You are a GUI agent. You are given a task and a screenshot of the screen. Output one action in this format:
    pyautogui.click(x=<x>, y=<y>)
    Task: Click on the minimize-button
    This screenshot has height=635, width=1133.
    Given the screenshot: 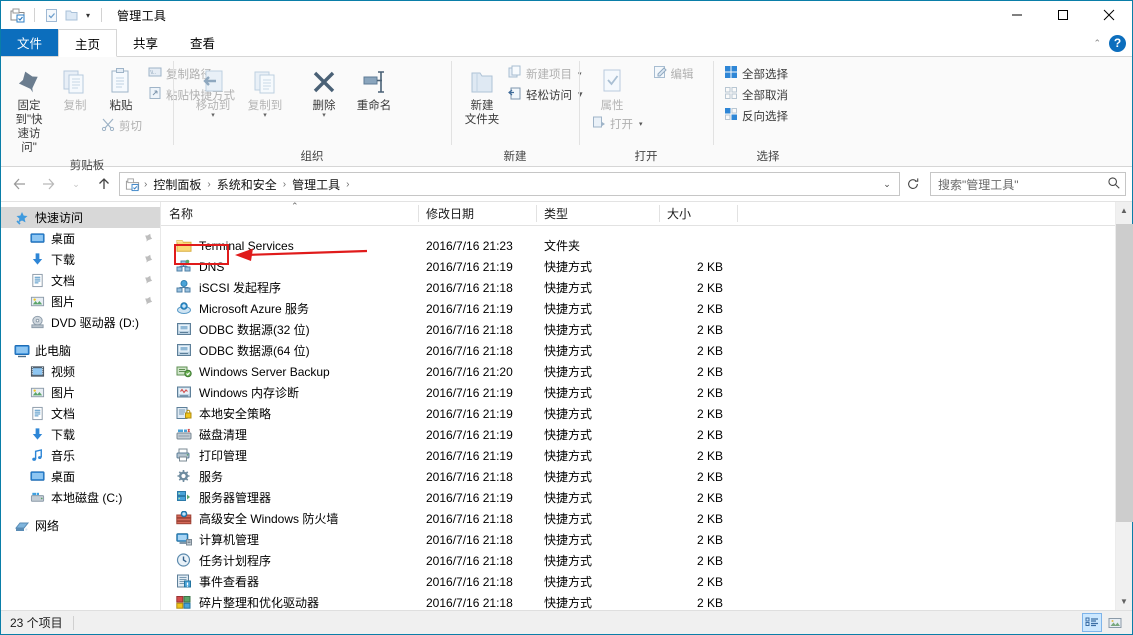 What is the action you would take?
    pyautogui.click(x=1017, y=15)
    